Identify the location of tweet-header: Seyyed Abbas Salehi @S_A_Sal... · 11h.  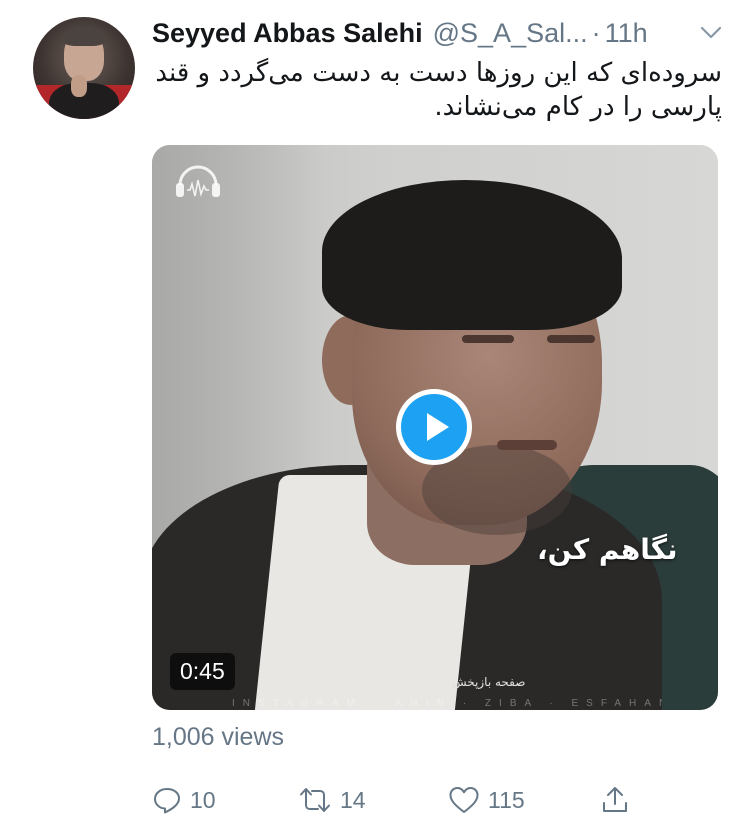
(439, 33).